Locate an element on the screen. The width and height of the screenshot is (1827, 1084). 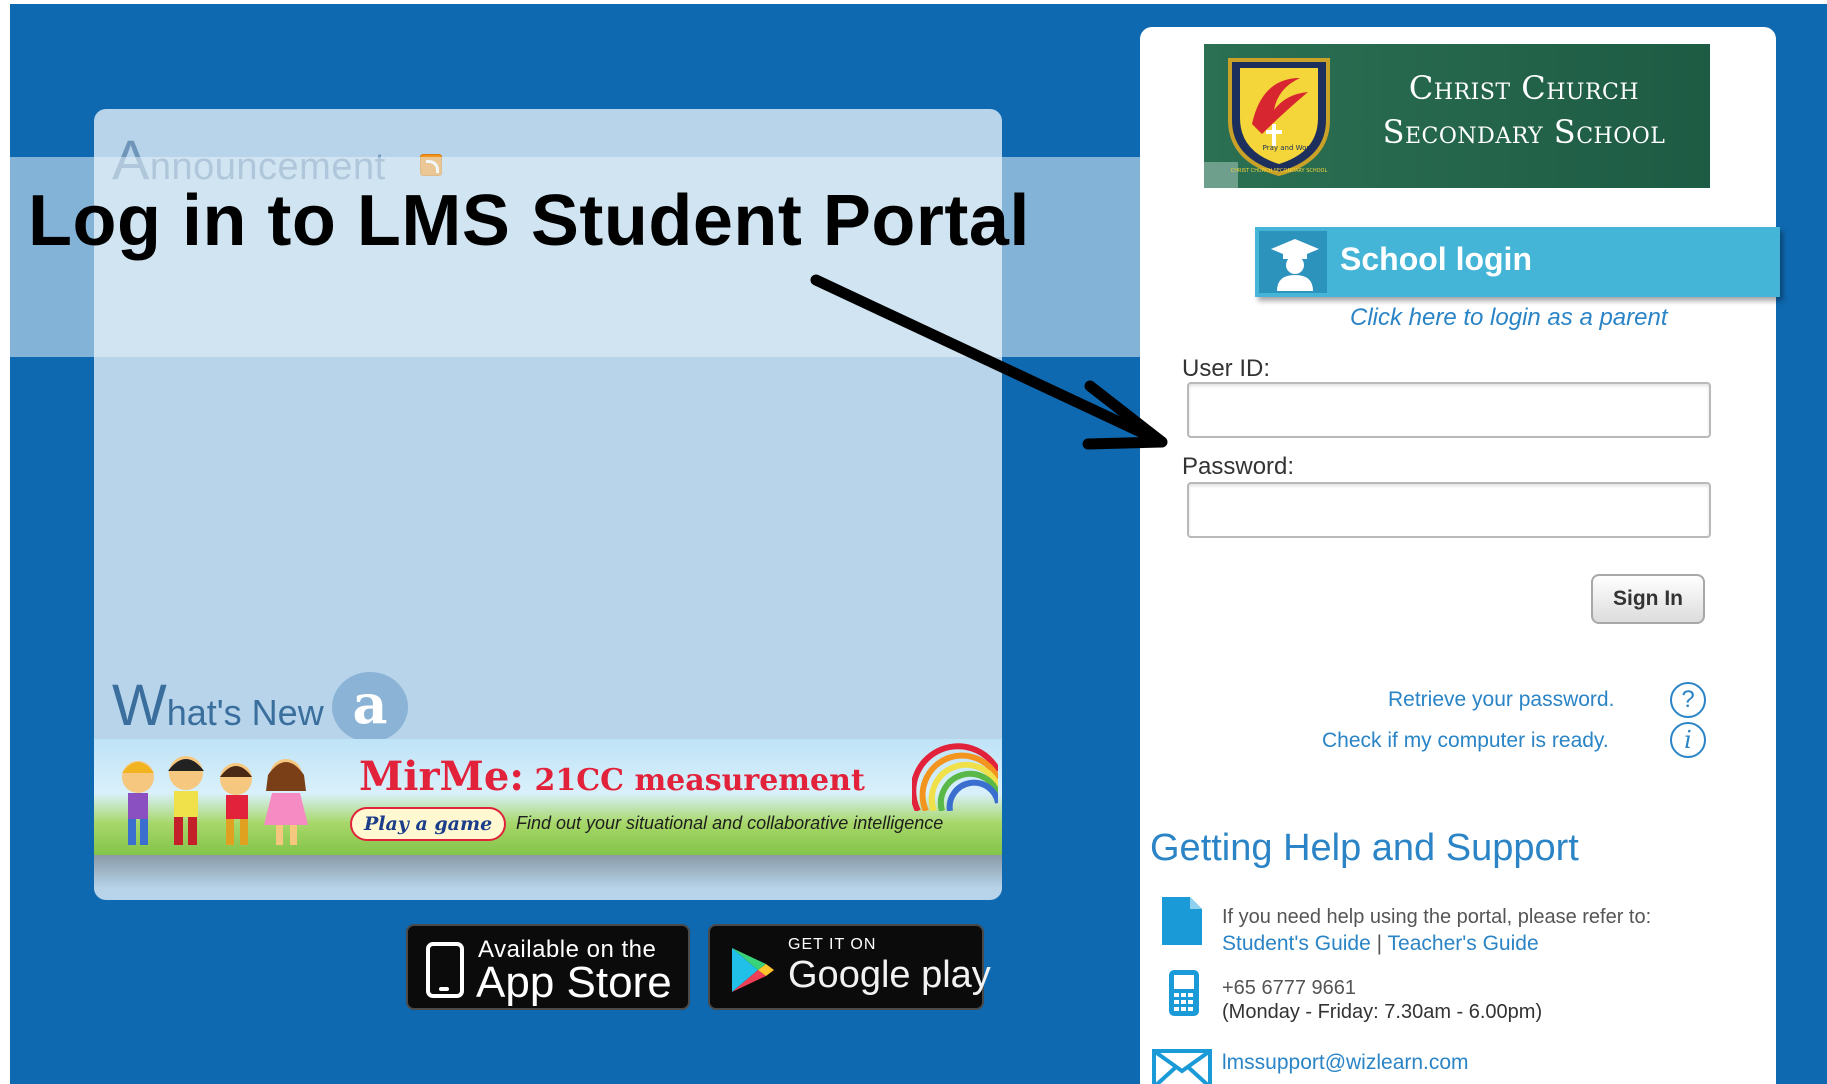
help-support-heading: Getting Help and Support is located at coordinates (1364, 848).